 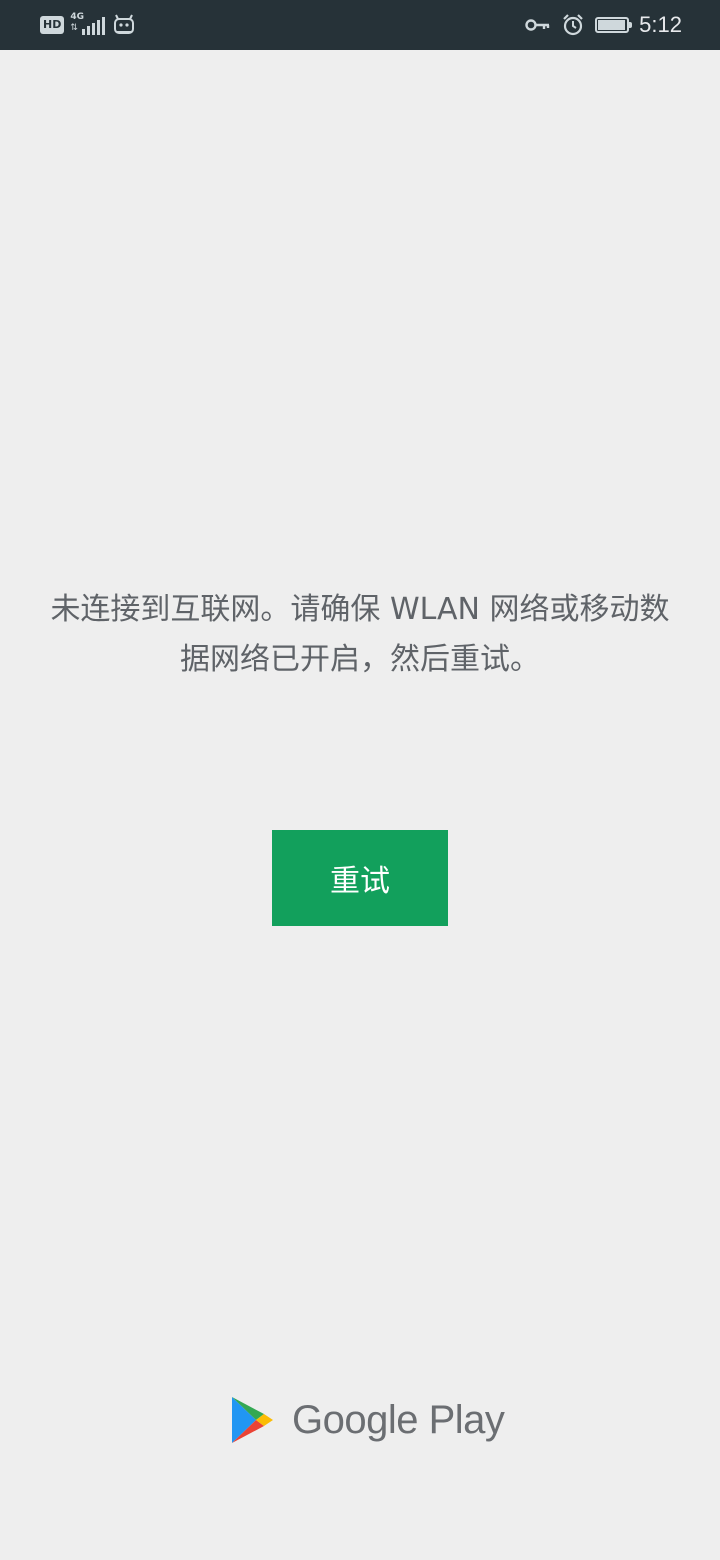 What do you see at coordinates (360, 634) in the screenshot?
I see `no-connection-message: 未连接到互联网。请确保 WLAN 网络或移动数据网络已开启，然后重试。` at bounding box center [360, 634].